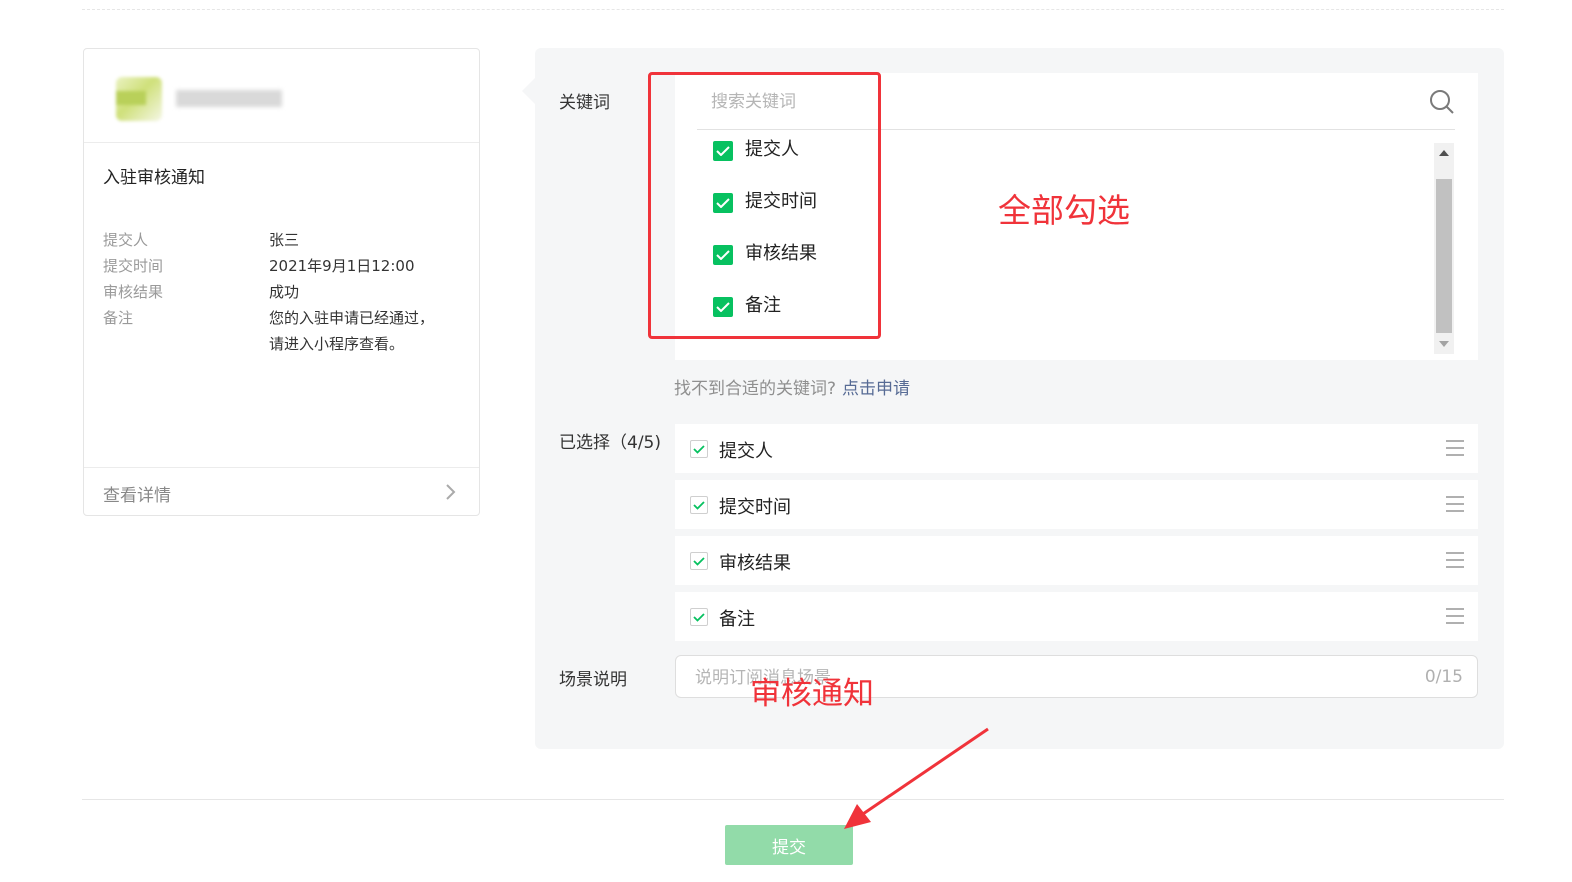  What do you see at coordinates (137, 496) in the screenshot?
I see `view-details-label: 查看详情` at bounding box center [137, 496].